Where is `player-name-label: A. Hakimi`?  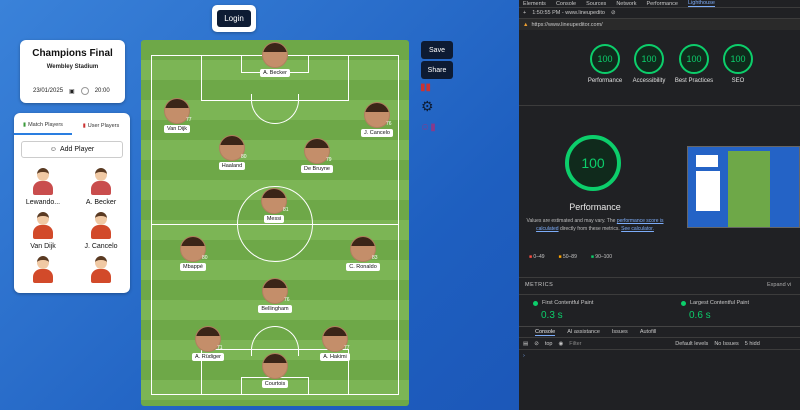
player-name-label: A. Hakimi is located at coordinates (335, 357).